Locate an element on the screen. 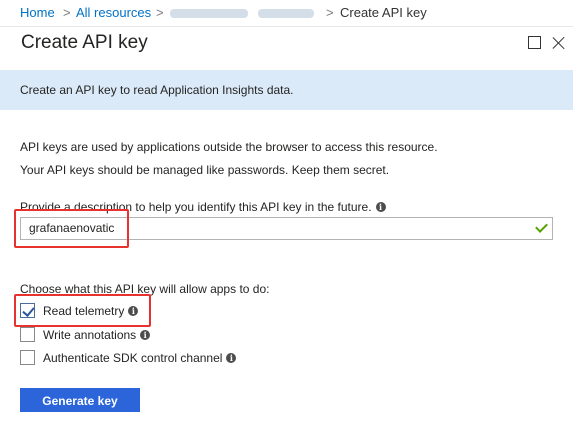 The height and width of the screenshot is (424, 573). maximize-icon is located at coordinates (534, 42).